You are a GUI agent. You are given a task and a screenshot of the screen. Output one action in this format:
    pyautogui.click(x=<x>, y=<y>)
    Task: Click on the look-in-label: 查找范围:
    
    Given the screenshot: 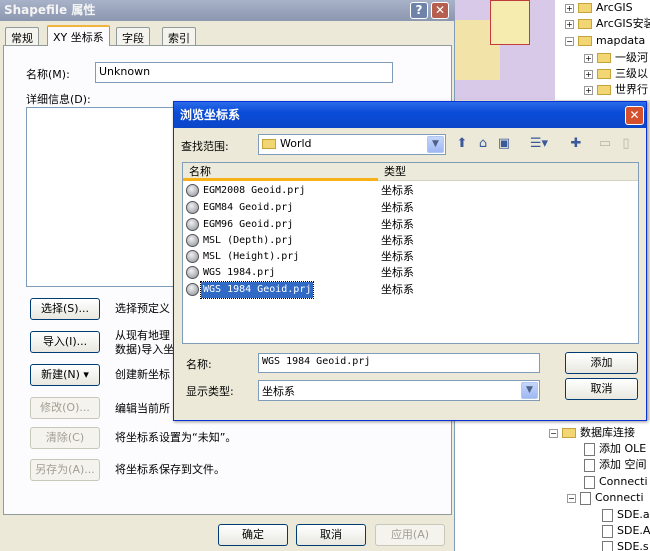 What is the action you would take?
    pyautogui.click(x=205, y=146)
    